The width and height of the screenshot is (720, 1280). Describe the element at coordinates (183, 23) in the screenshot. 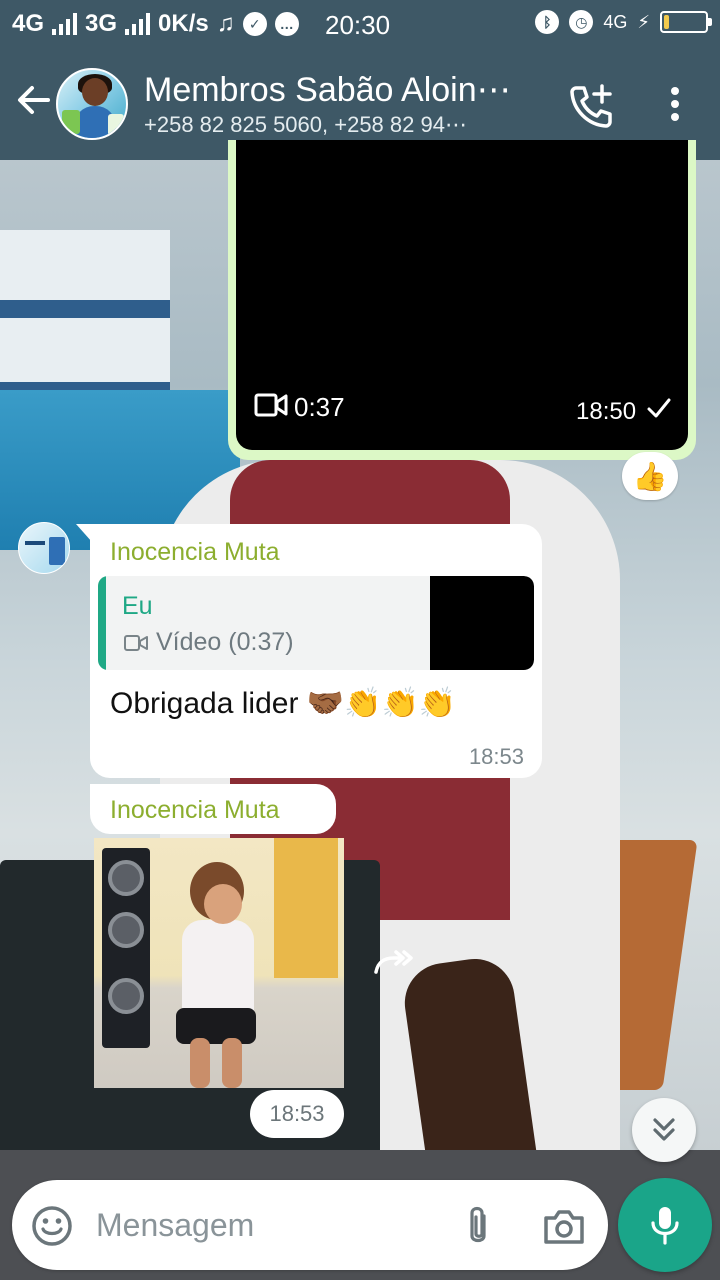

I see `network-speed-label: 0K/s` at that location.